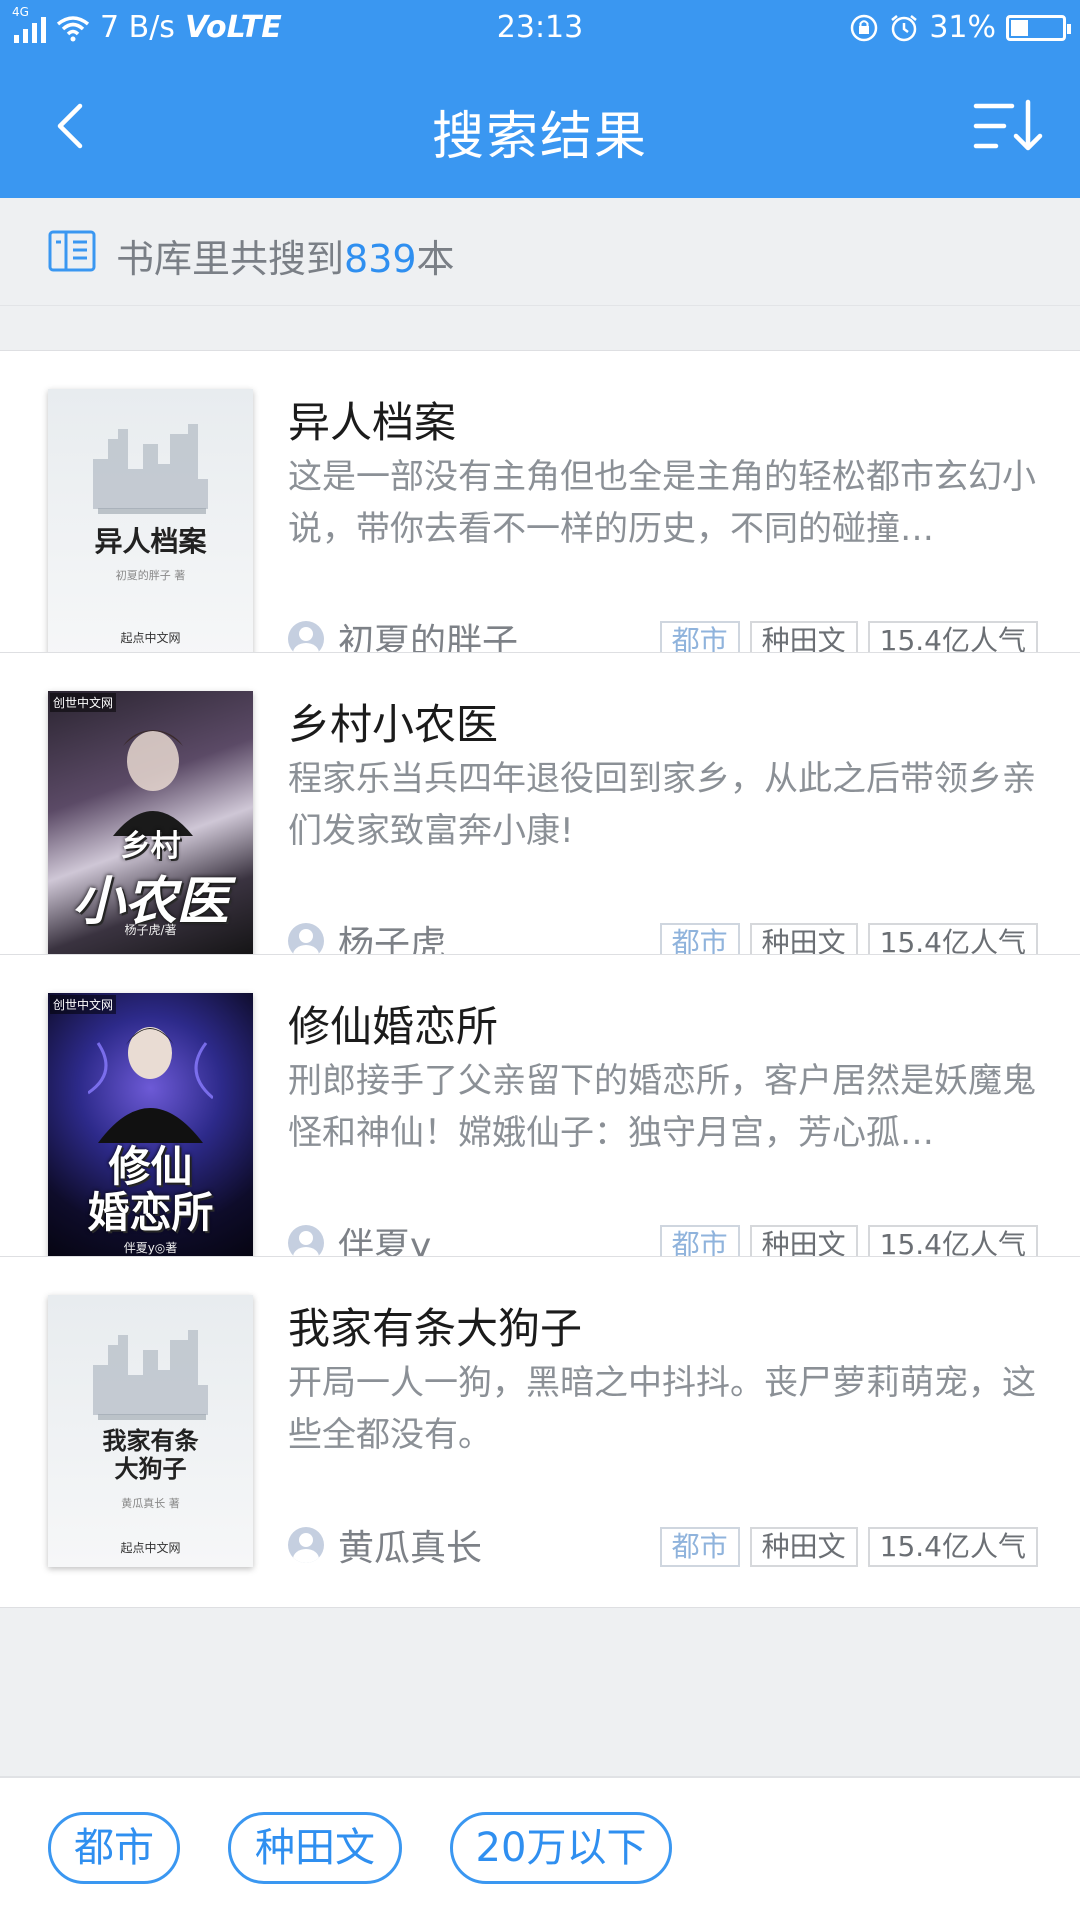  Describe the element at coordinates (539, 137) in the screenshot. I see `page-title: 搜索结果` at that location.